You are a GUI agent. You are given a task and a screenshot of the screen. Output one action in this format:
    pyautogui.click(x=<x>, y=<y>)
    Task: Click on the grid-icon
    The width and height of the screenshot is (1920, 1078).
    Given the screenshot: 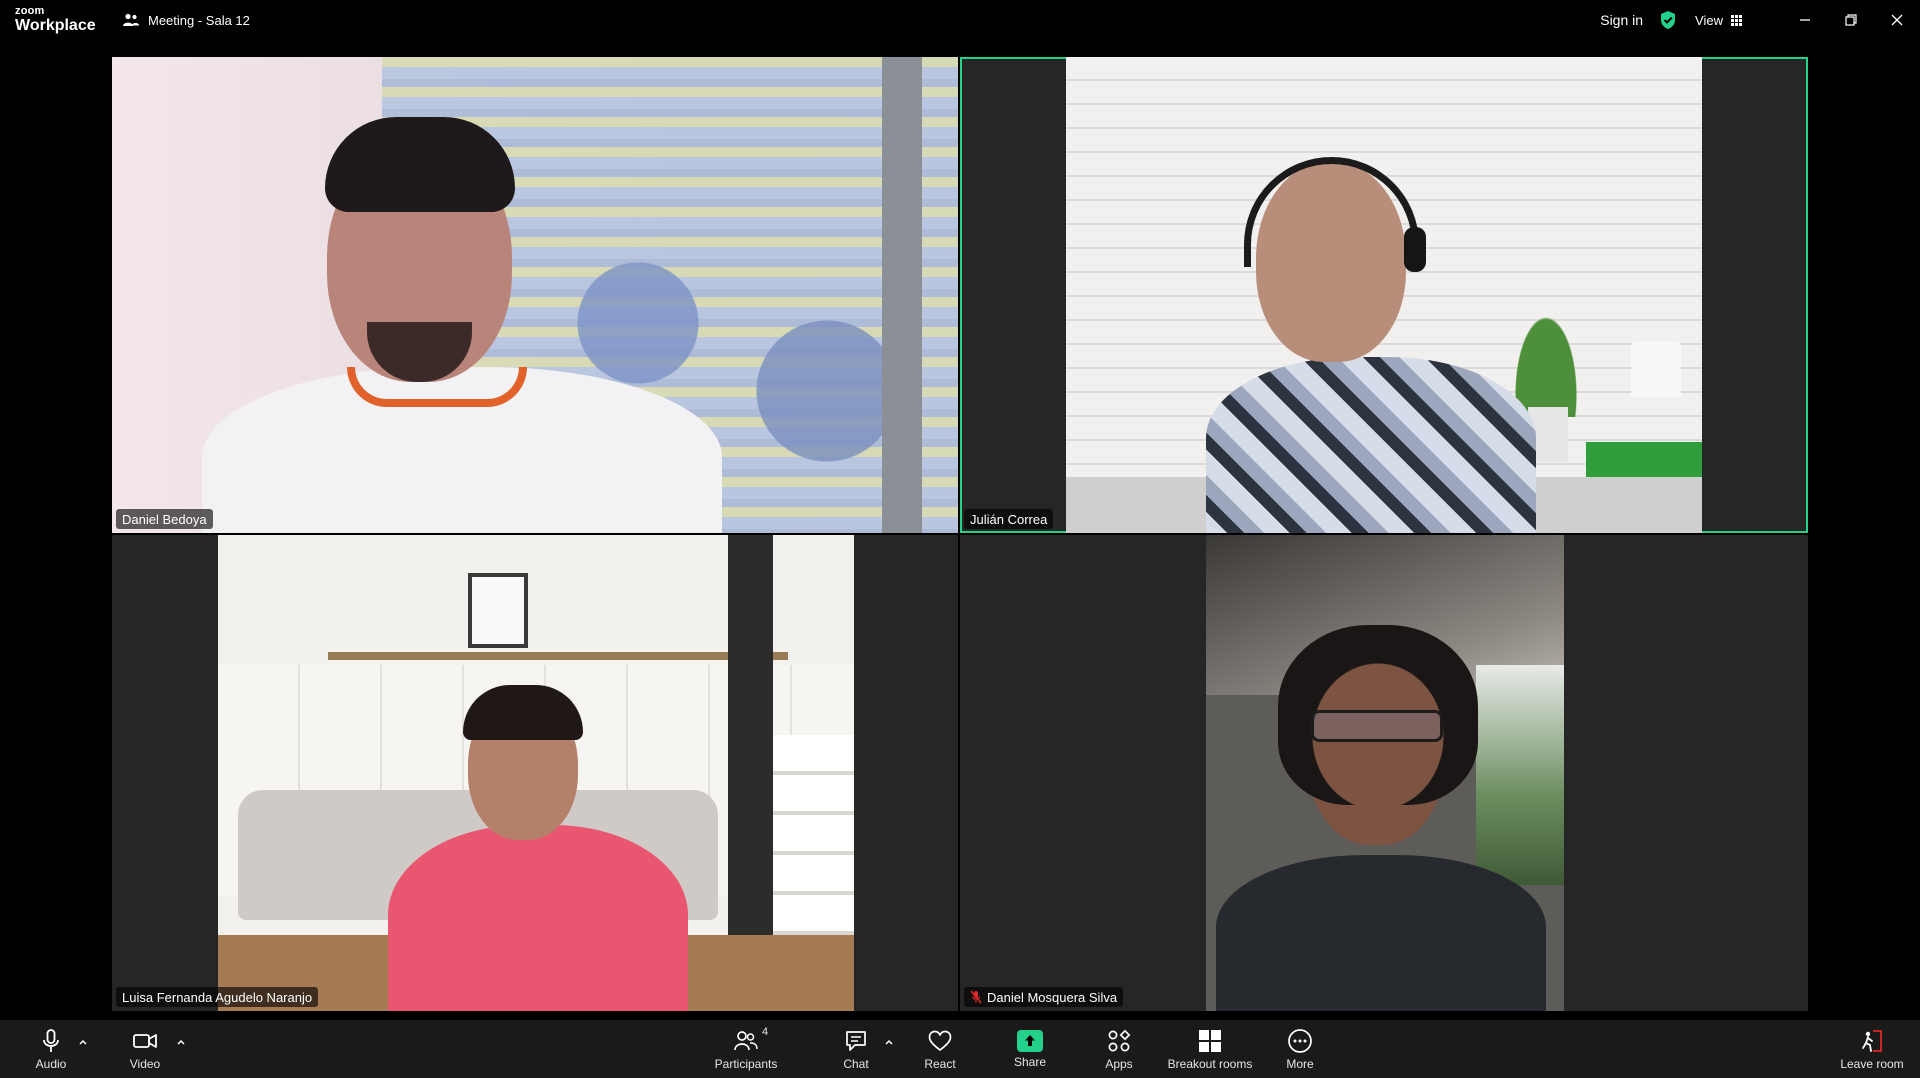 What is the action you would take?
    pyautogui.click(x=1736, y=20)
    